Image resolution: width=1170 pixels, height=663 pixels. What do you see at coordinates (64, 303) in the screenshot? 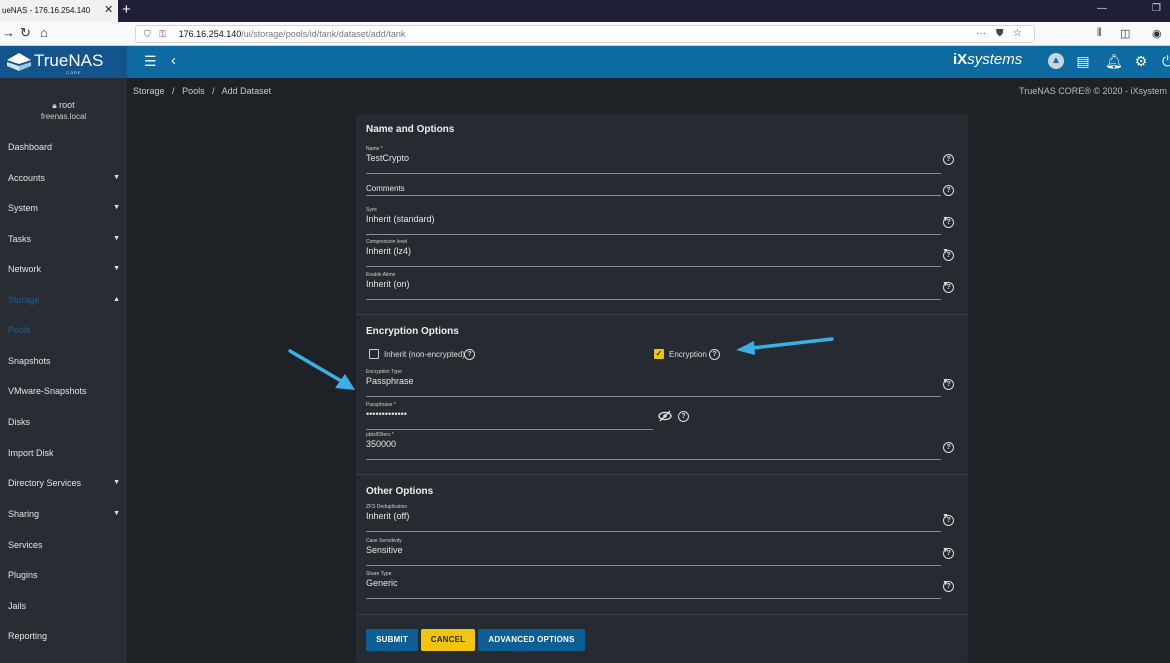
I see `sidebar-item-storage: Storage ▲` at bounding box center [64, 303].